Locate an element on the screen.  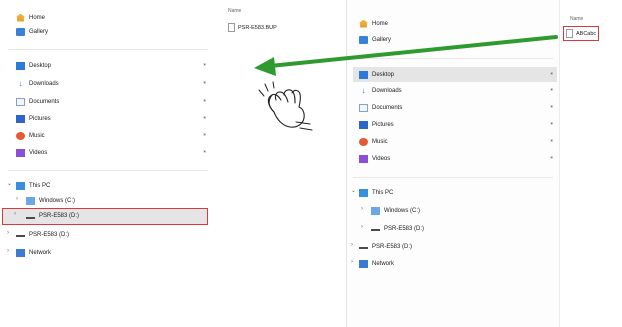
grab-hand-icon is located at coordinates (290, 110).